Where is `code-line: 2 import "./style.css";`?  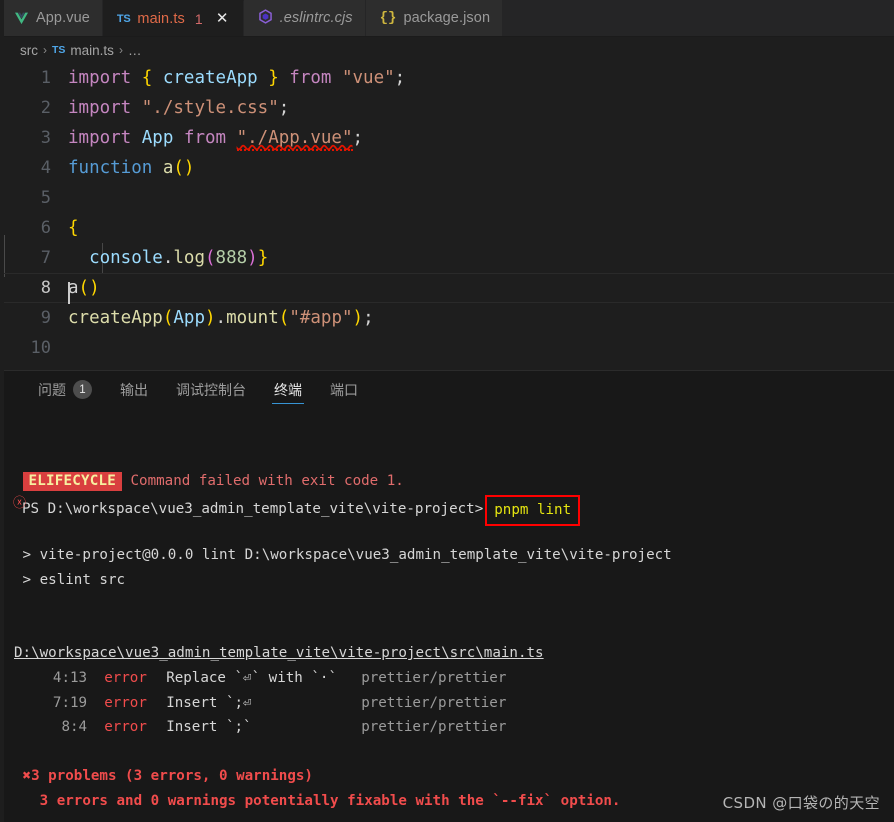 code-line: 2 import "./style.css"; is located at coordinates (447, 108).